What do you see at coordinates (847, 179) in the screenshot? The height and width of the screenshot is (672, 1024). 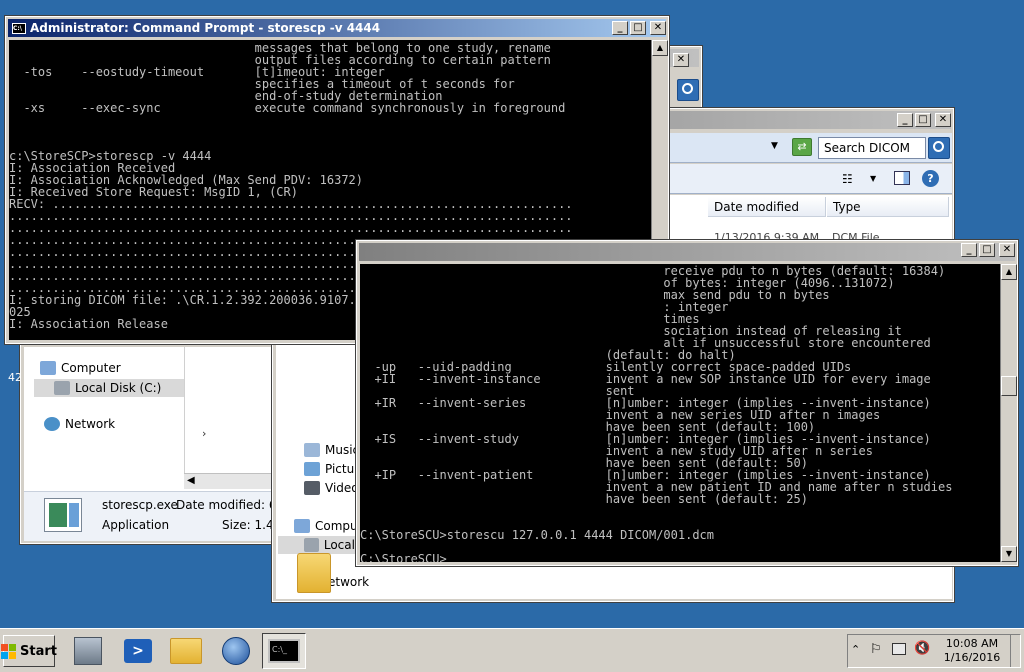 I see `view-options-icon: ☷` at bounding box center [847, 179].